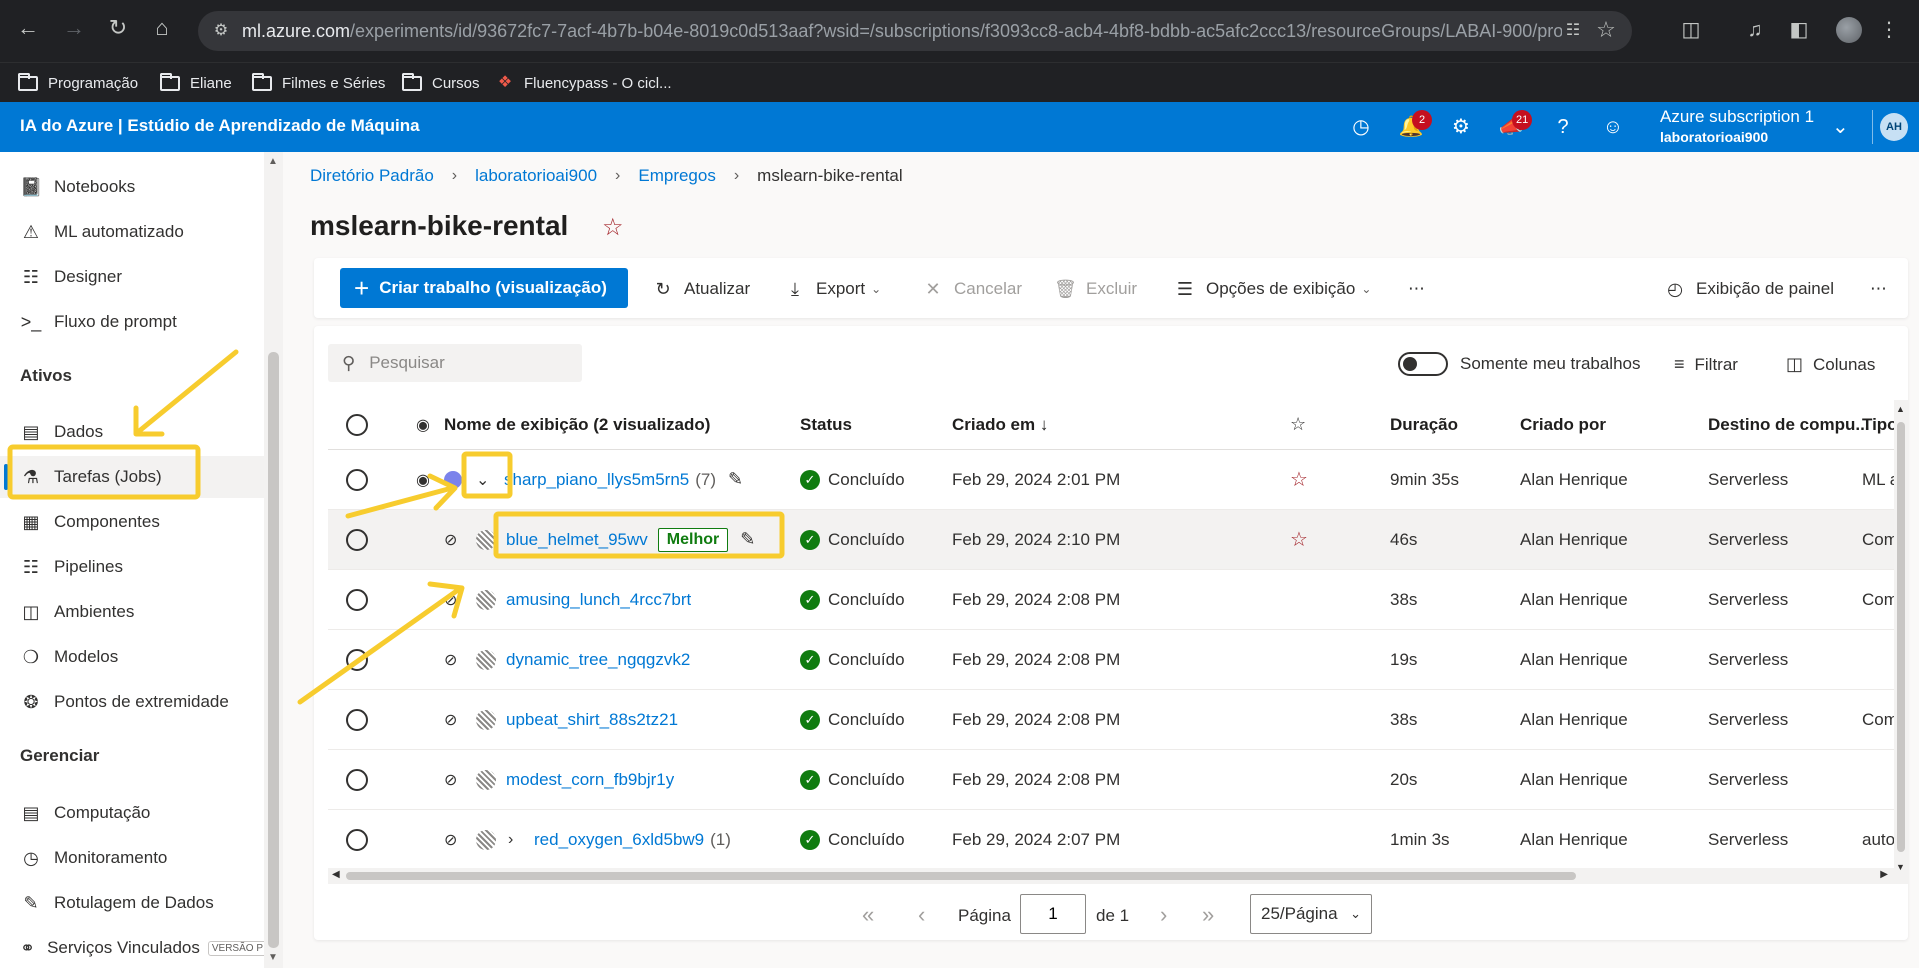 The height and width of the screenshot is (968, 1919). I want to click on col-header-favorite: ☆, so click(1298, 424).